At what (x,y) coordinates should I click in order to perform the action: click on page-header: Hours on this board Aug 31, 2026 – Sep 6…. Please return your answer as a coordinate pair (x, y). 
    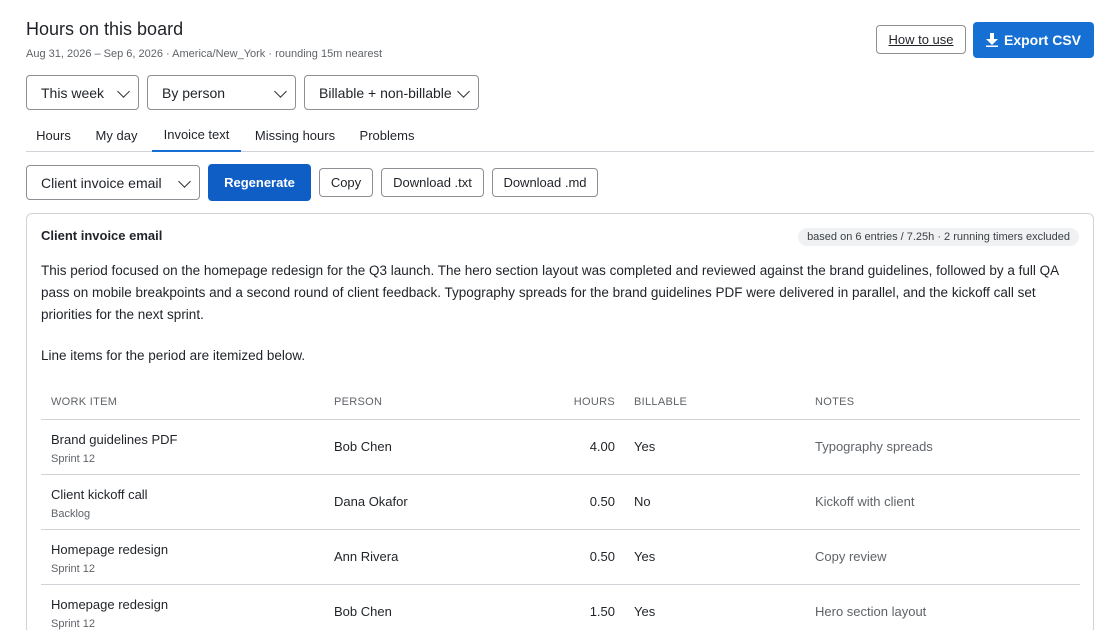
    Looking at the image, I should click on (204, 39).